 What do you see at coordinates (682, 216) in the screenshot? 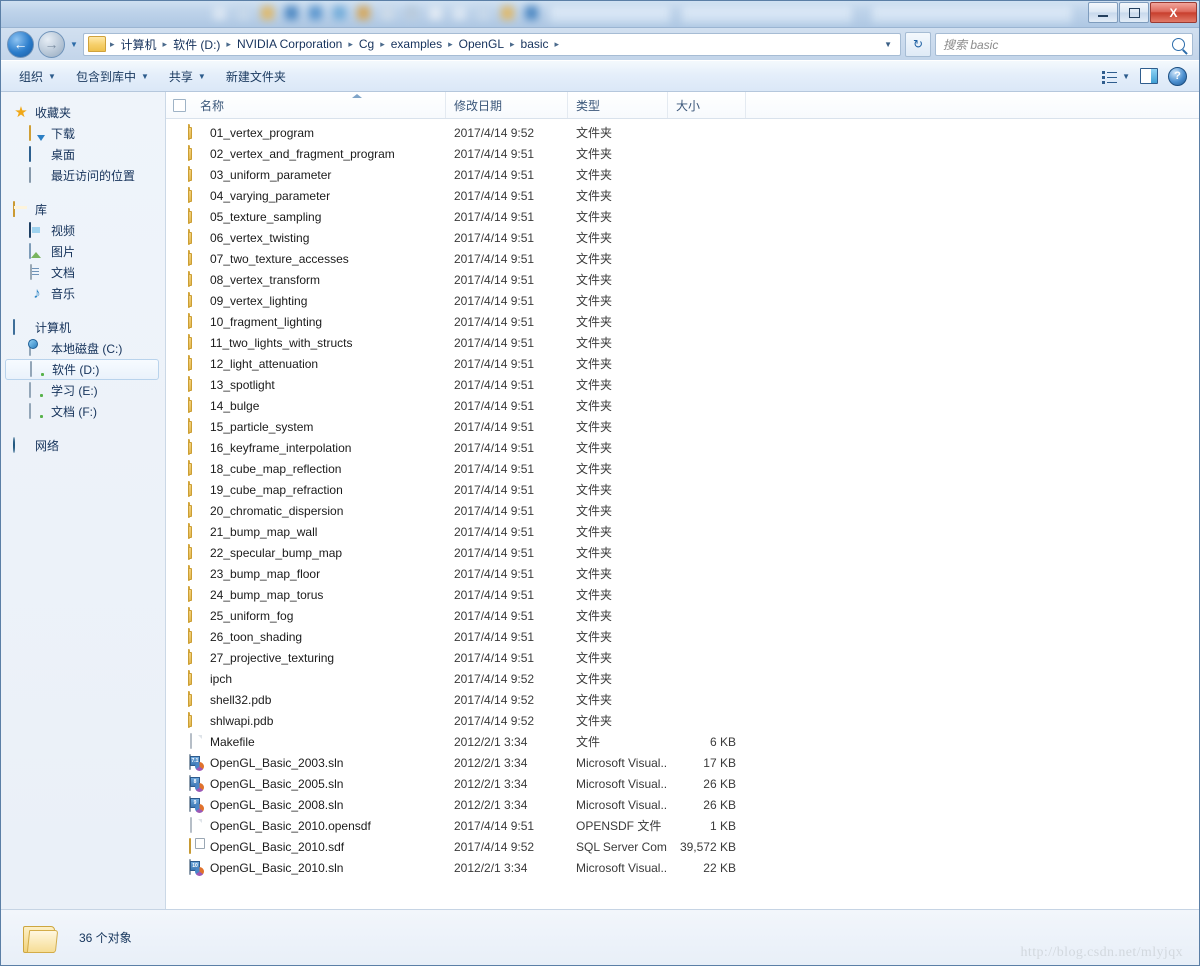
I see `table-row: 05_texture_sampling 2017/4/14 9:51 文件夹` at bounding box center [682, 216].